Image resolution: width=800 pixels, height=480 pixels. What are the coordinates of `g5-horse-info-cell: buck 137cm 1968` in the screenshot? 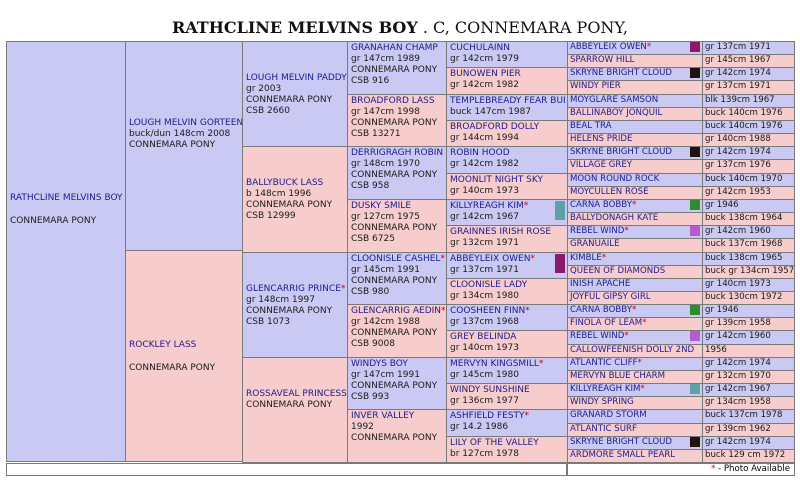 It's located at (748, 245).